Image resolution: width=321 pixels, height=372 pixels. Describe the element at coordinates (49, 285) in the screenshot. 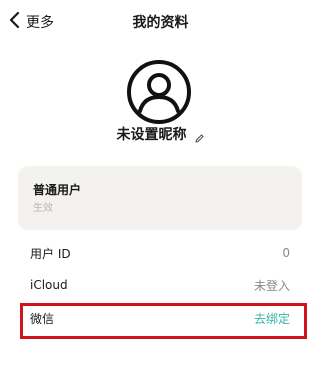

I see `icloud-label: iCloud` at that location.